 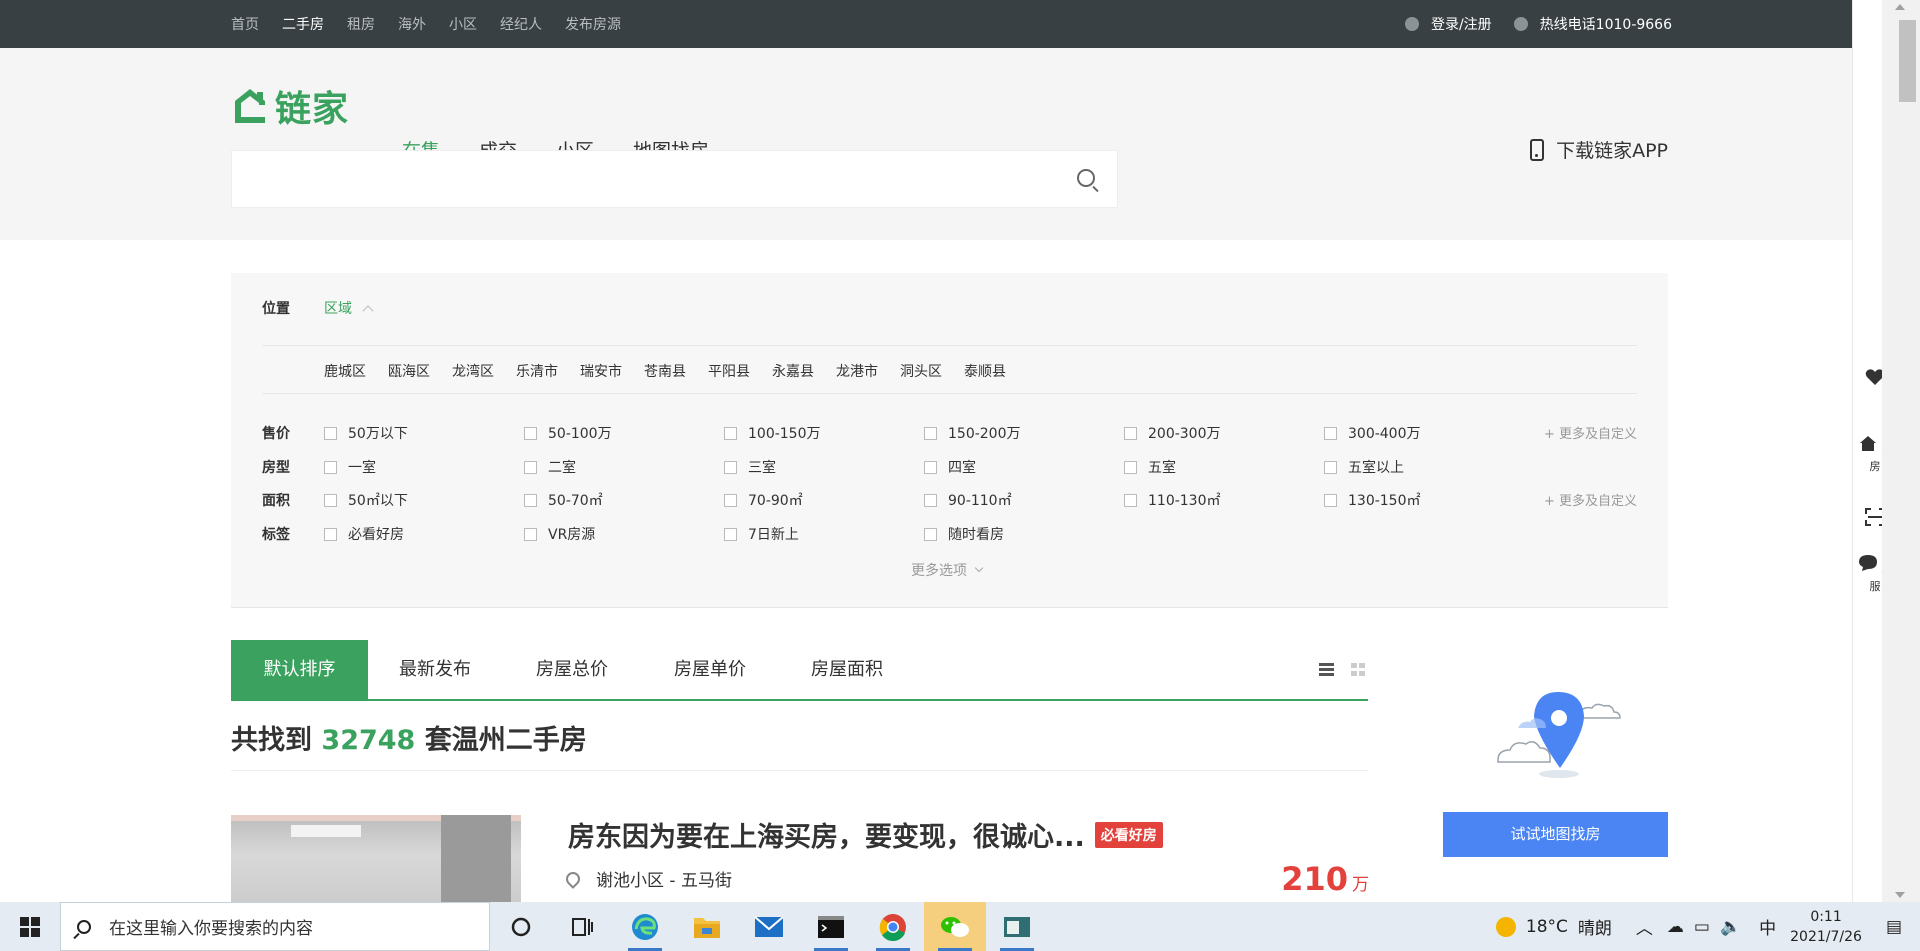 What do you see at coordinates (847, 669) in the screenshot?
I see `tab-area: 房屋面积` at bounding box center [847, 669].